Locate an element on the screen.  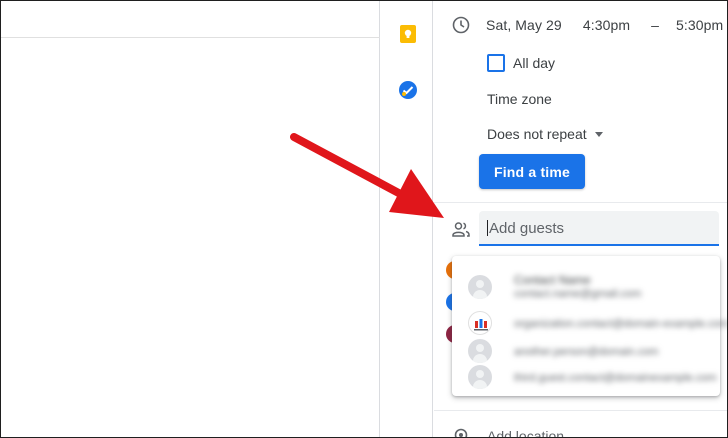
caret-down-icon is located at coordinates (598, 134).